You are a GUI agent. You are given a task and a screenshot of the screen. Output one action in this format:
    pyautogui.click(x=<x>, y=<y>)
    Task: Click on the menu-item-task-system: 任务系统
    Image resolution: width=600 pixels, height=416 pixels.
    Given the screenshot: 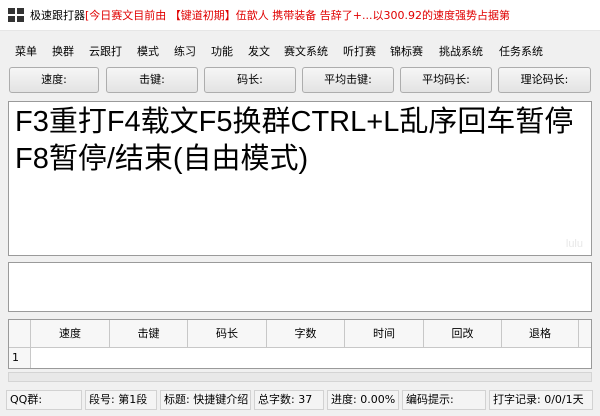 What is the action you would take?
    pyautogui.click(x=521, y=52)
    